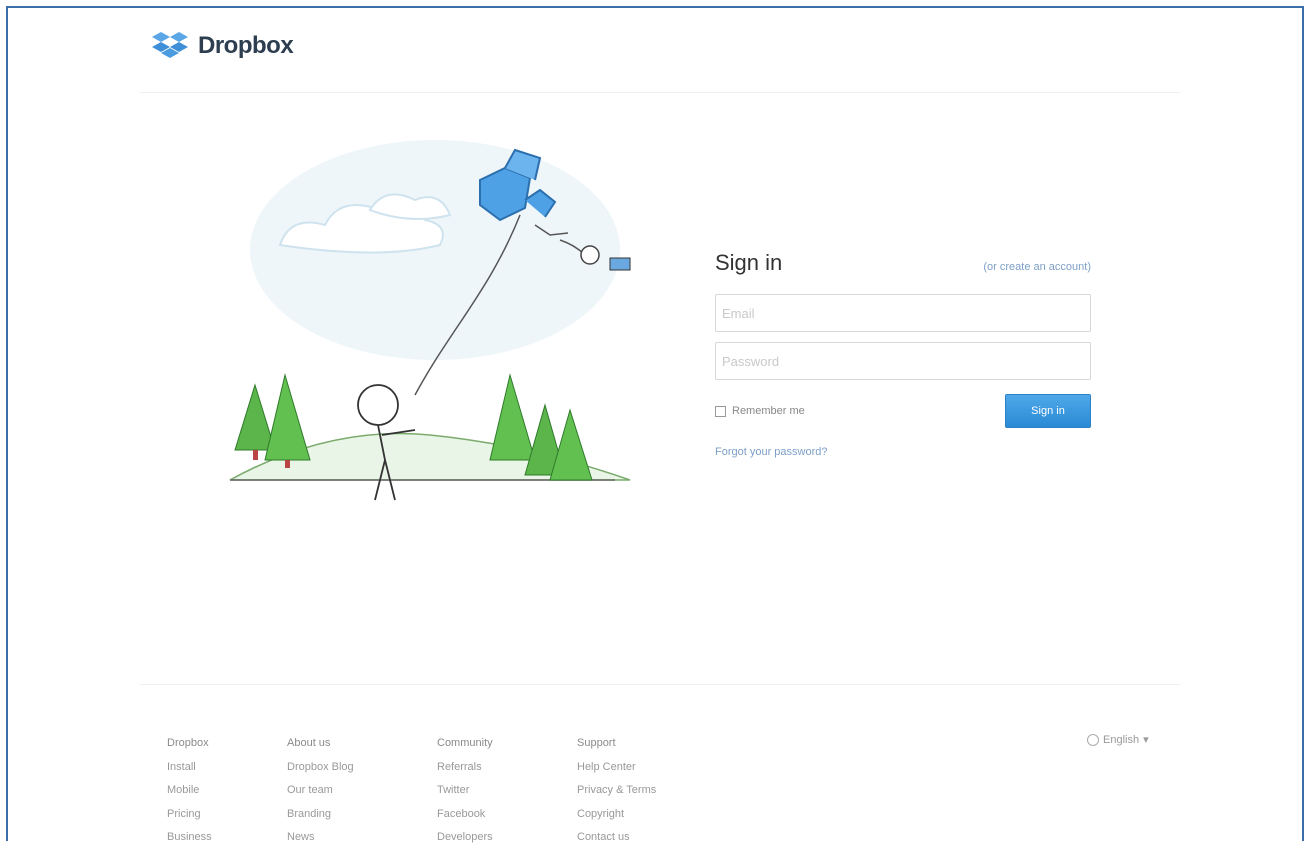 This screenshot has height=850, width=1310. Describe the element at coordinates (362, 838) in the screenshot. I see `footer-link: News` at that location.